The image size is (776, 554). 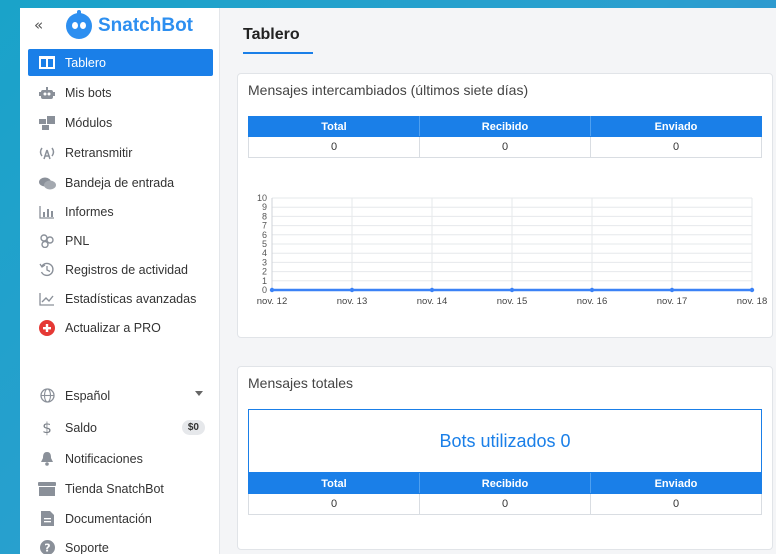 I want to click on y-tick-label: 3, so click(x=264, y=262).